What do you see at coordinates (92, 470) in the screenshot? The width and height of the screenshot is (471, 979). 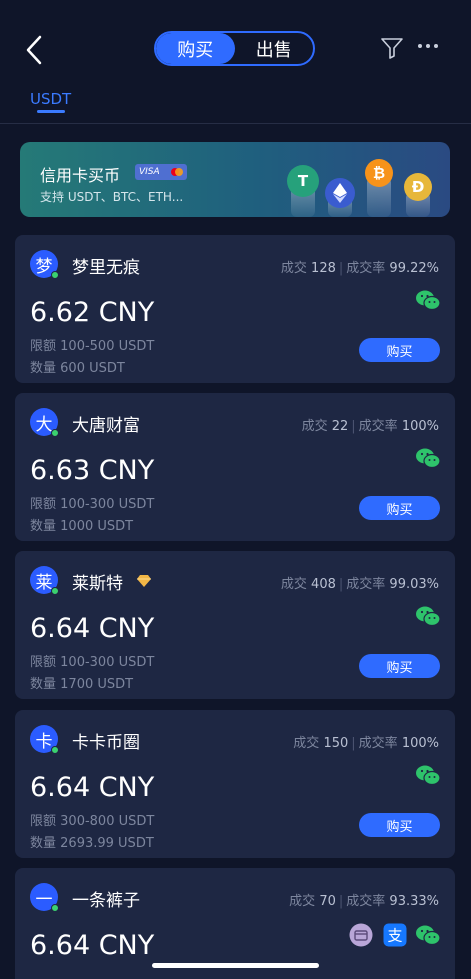 I see `price: 6.63 CNY` at bounding box center [92, 470].